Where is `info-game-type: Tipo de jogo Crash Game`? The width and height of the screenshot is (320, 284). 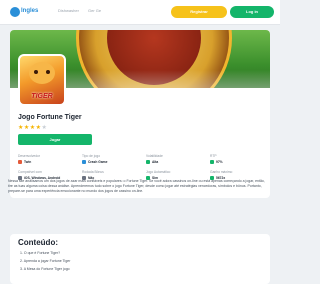
info-game-type: Tipo de jogo Crash Game is located at coordinates (95, 159).